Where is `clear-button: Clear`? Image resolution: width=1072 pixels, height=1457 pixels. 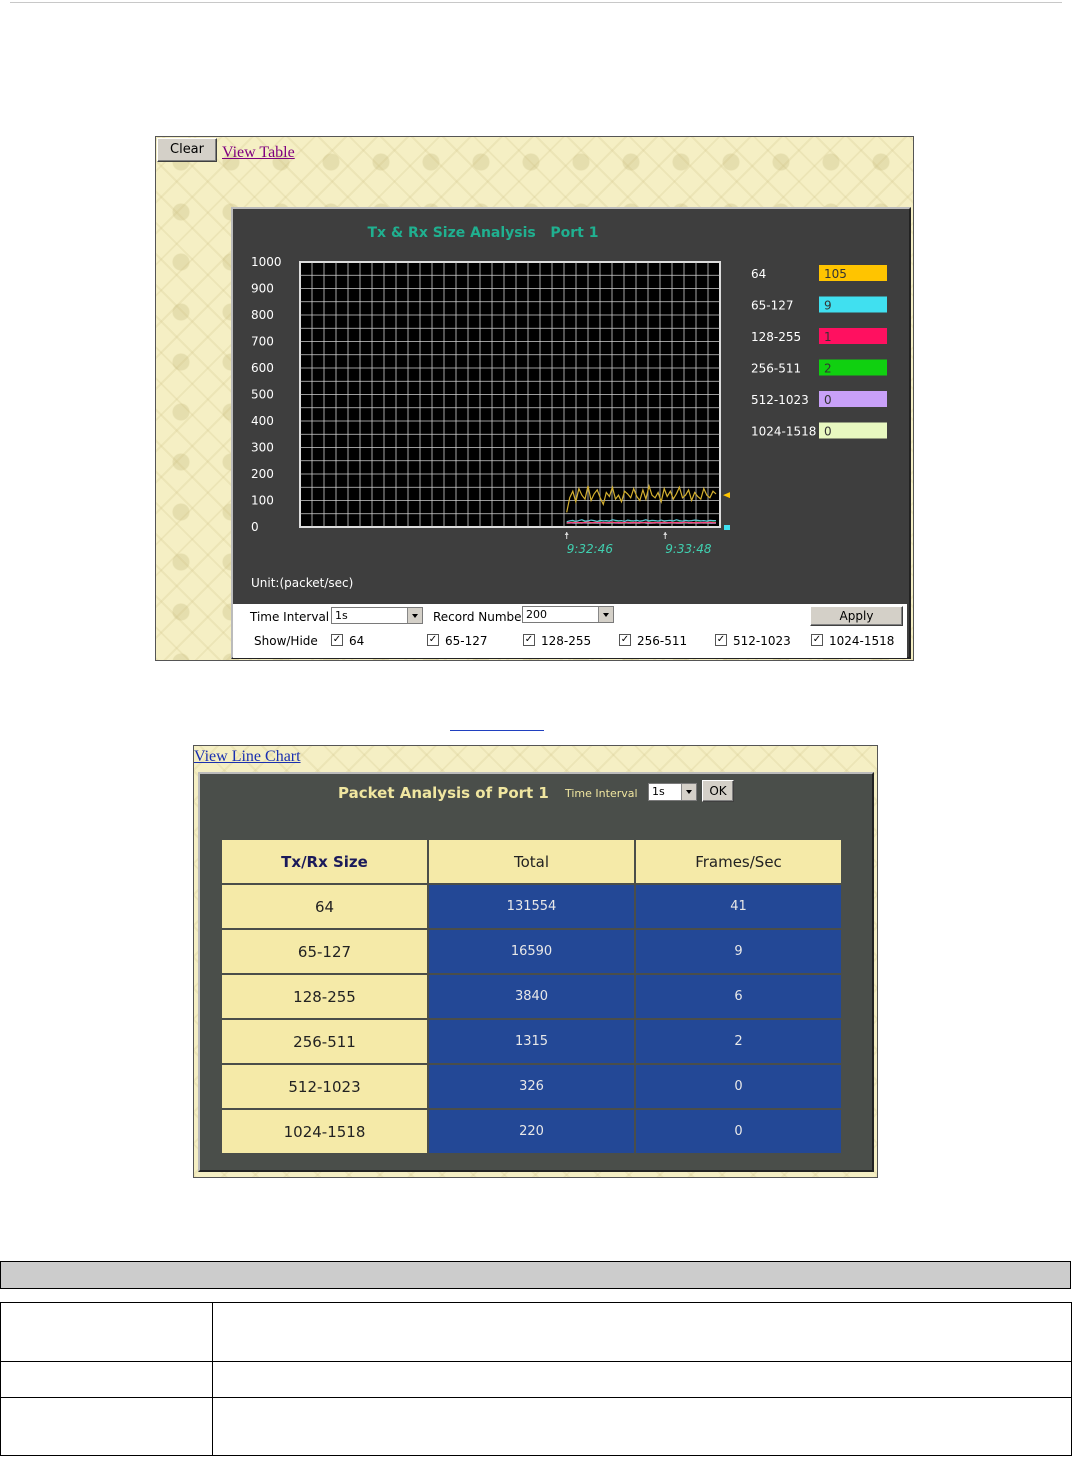 clear-button: Clear is located at coordinates (187, 150).